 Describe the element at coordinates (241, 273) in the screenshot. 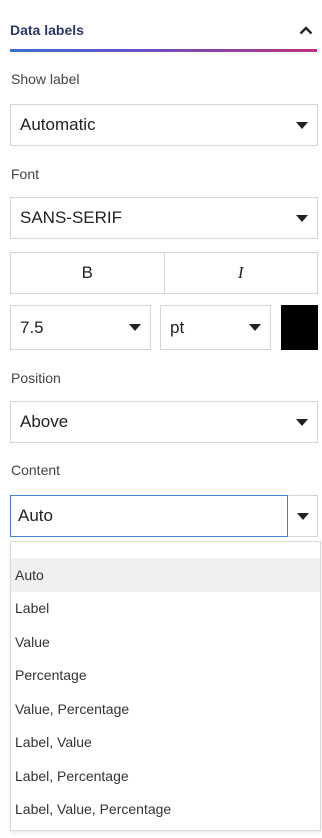

I see `italic-button: I` at that location.